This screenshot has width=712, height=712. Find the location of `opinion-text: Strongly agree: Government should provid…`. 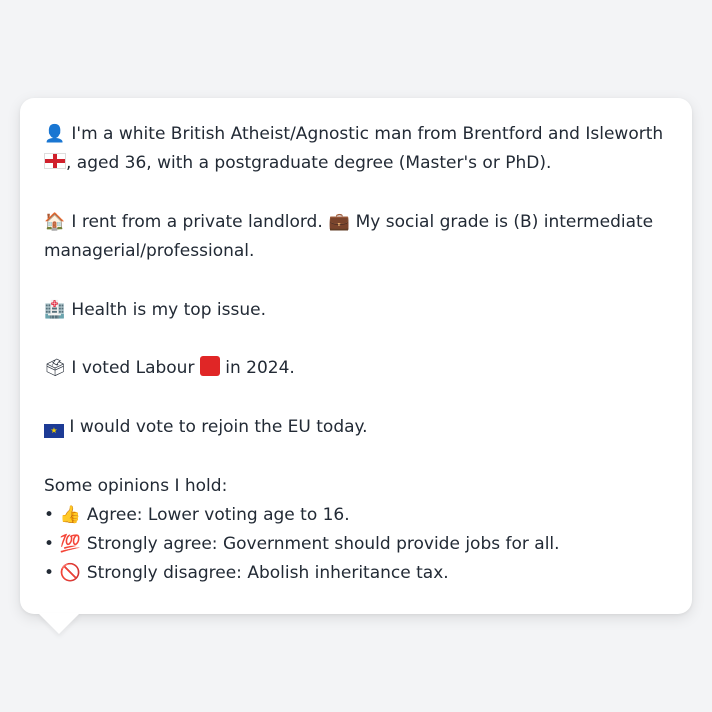

opinion-text: Strongly agree: Government should provid… is located at coordinates (323, 544).